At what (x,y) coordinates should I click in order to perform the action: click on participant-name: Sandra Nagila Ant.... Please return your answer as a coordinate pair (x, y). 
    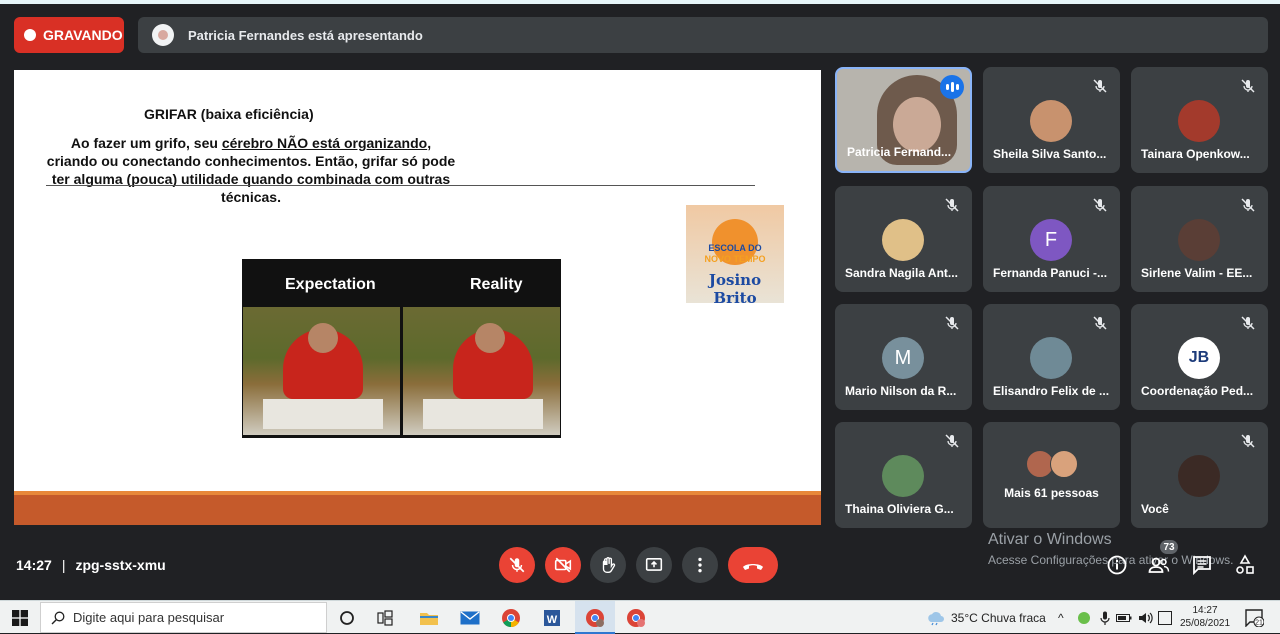
    Looking at the image, I should click on (901, 273).